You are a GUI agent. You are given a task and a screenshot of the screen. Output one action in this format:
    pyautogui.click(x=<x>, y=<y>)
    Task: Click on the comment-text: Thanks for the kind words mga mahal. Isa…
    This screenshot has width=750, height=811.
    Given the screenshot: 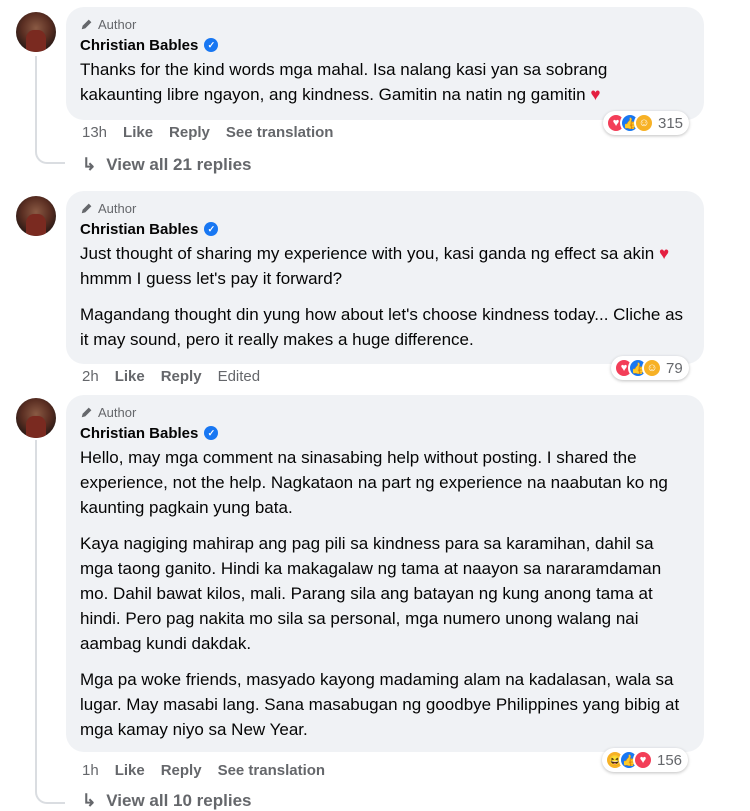 What is the action you would take?
    pyautogui.click(x=344, y=82)
    